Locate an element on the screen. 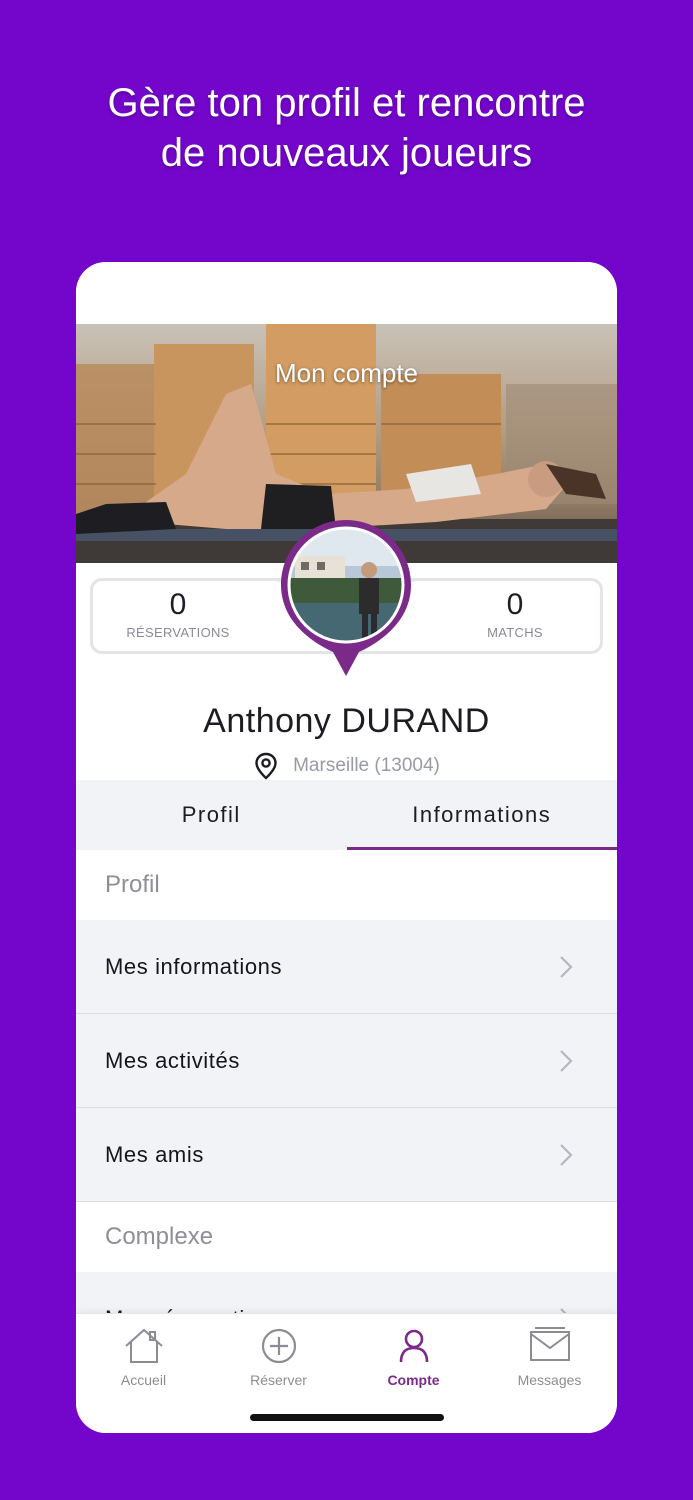 Image resolution: width=693 pixels, height=1500 pixels. section-header-profil: Profil is located at coordinates (346, 885).